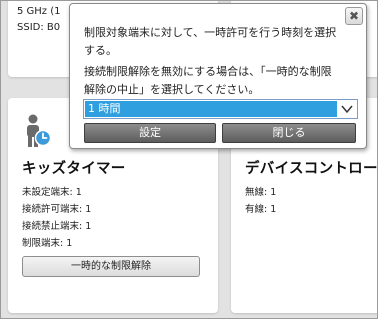 Image resolution: width=378 pixels, height=319 pixels. What do you see at coordinates (39, 27) in the screenshot?
I see `wifi-ssid-text: SSID: B0` at bounding box center [39, 27].